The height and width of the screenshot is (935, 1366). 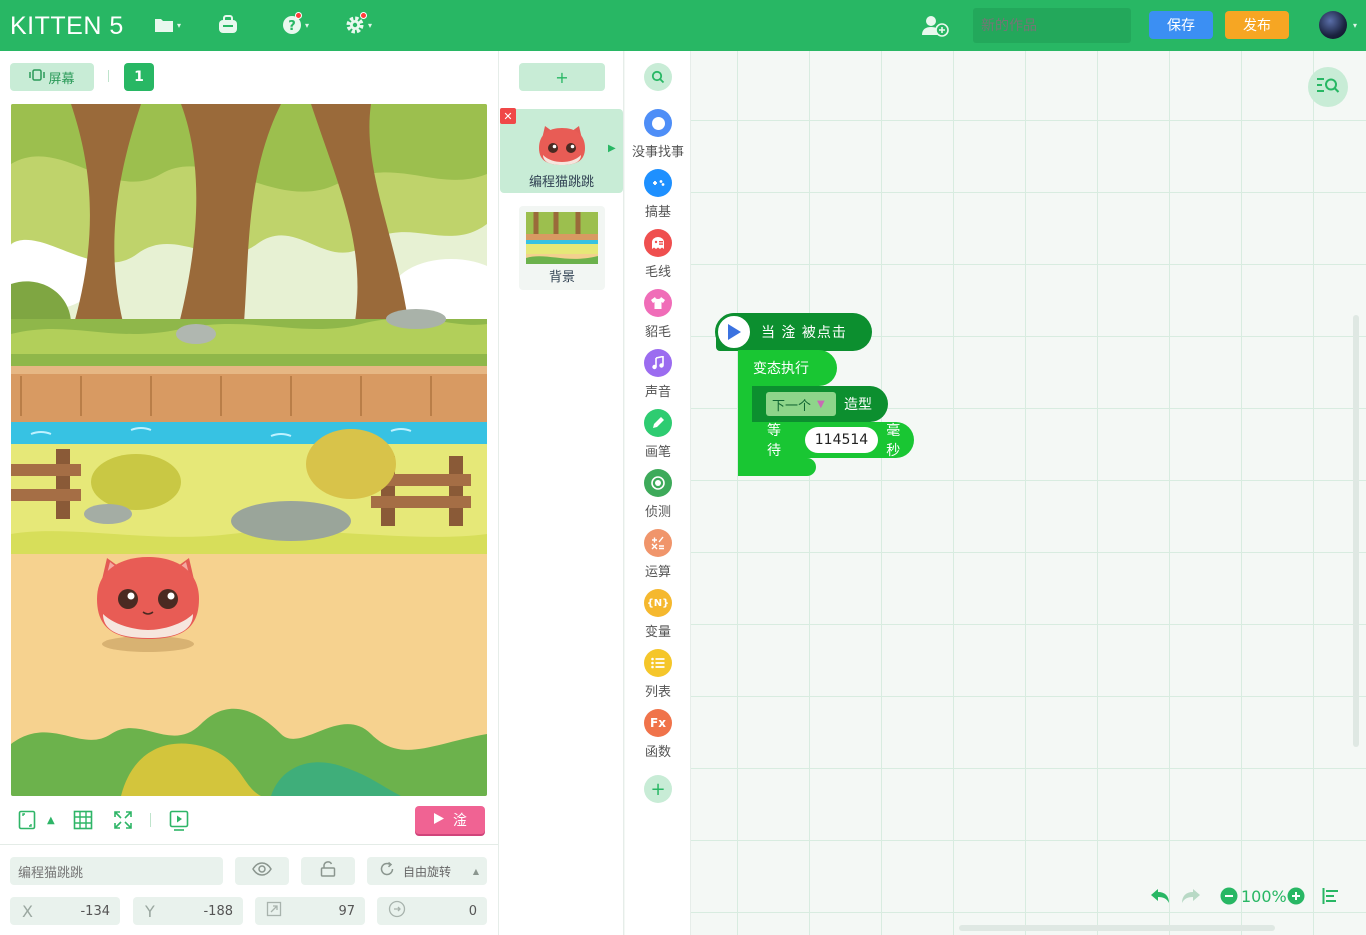 What do you see at coordinates (116, 871) in the screenshot?
I see `sprite-name-field: 编程猫跳跳` at bounding box center [116, 871].